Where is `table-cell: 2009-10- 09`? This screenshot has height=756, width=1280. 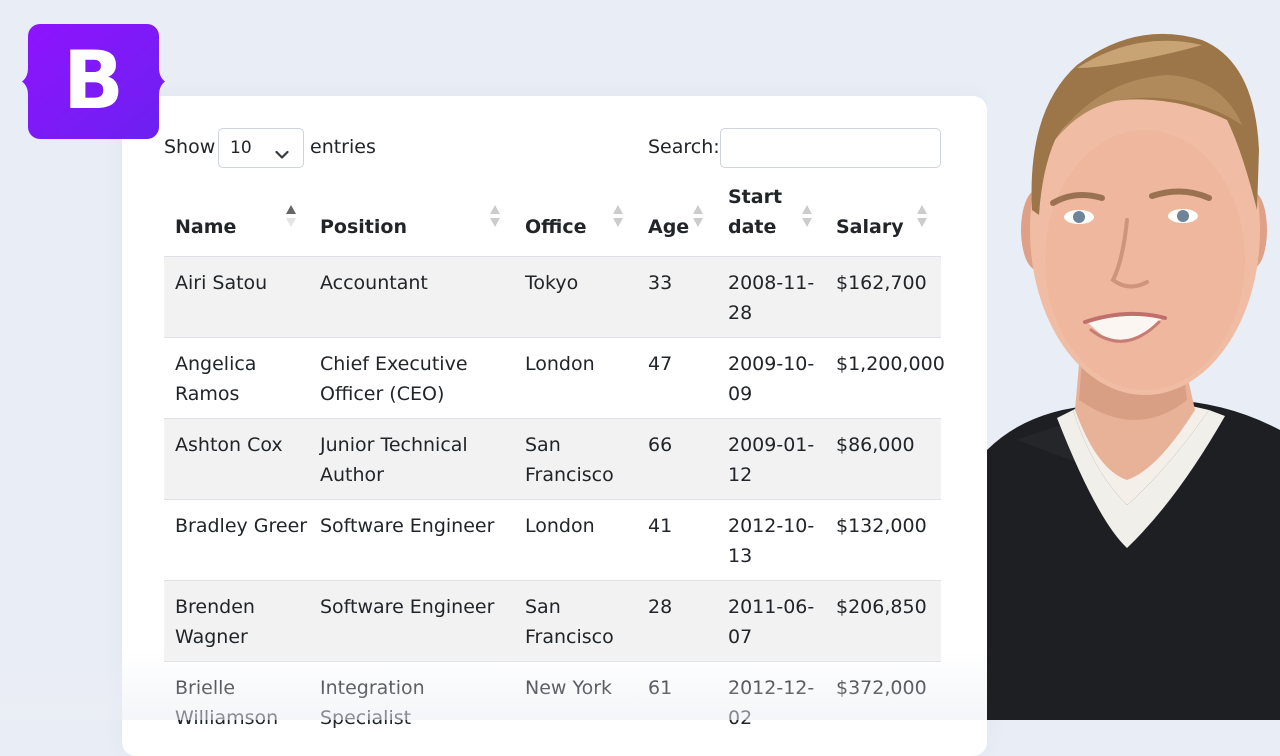
table-cell: 2009-10- 09 is located at coordinates (771, 379).